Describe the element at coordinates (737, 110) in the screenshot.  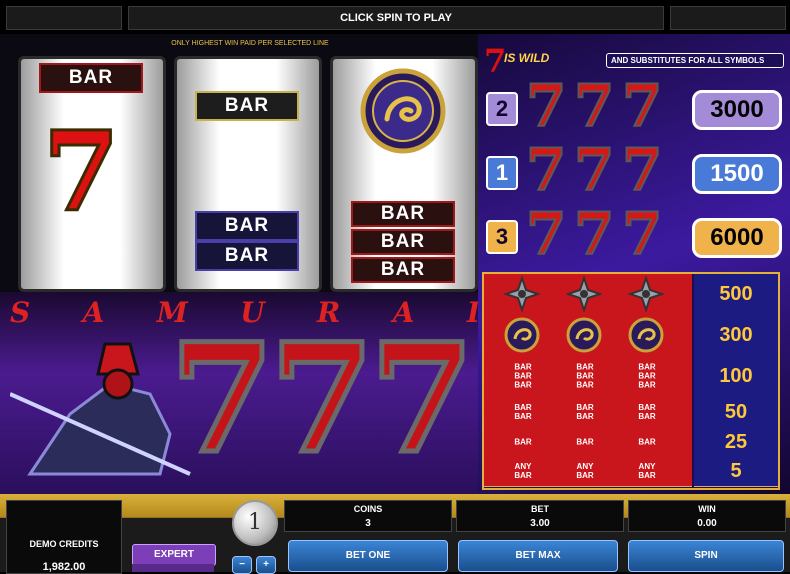
I see `payout-value: 3000` at that location.